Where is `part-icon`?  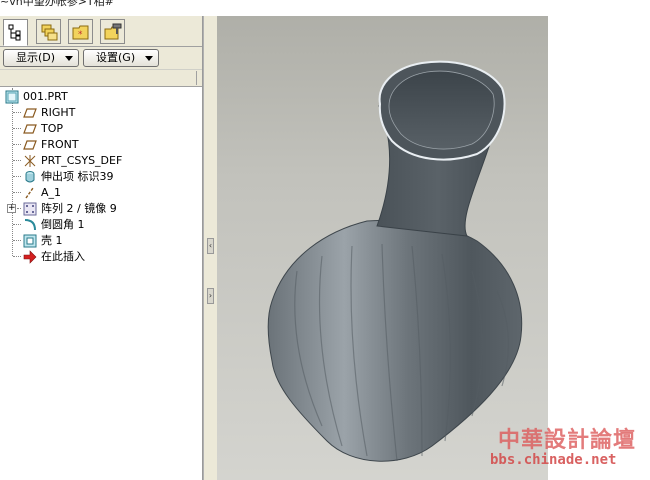
part-icon is located at coordinates (12, 97).